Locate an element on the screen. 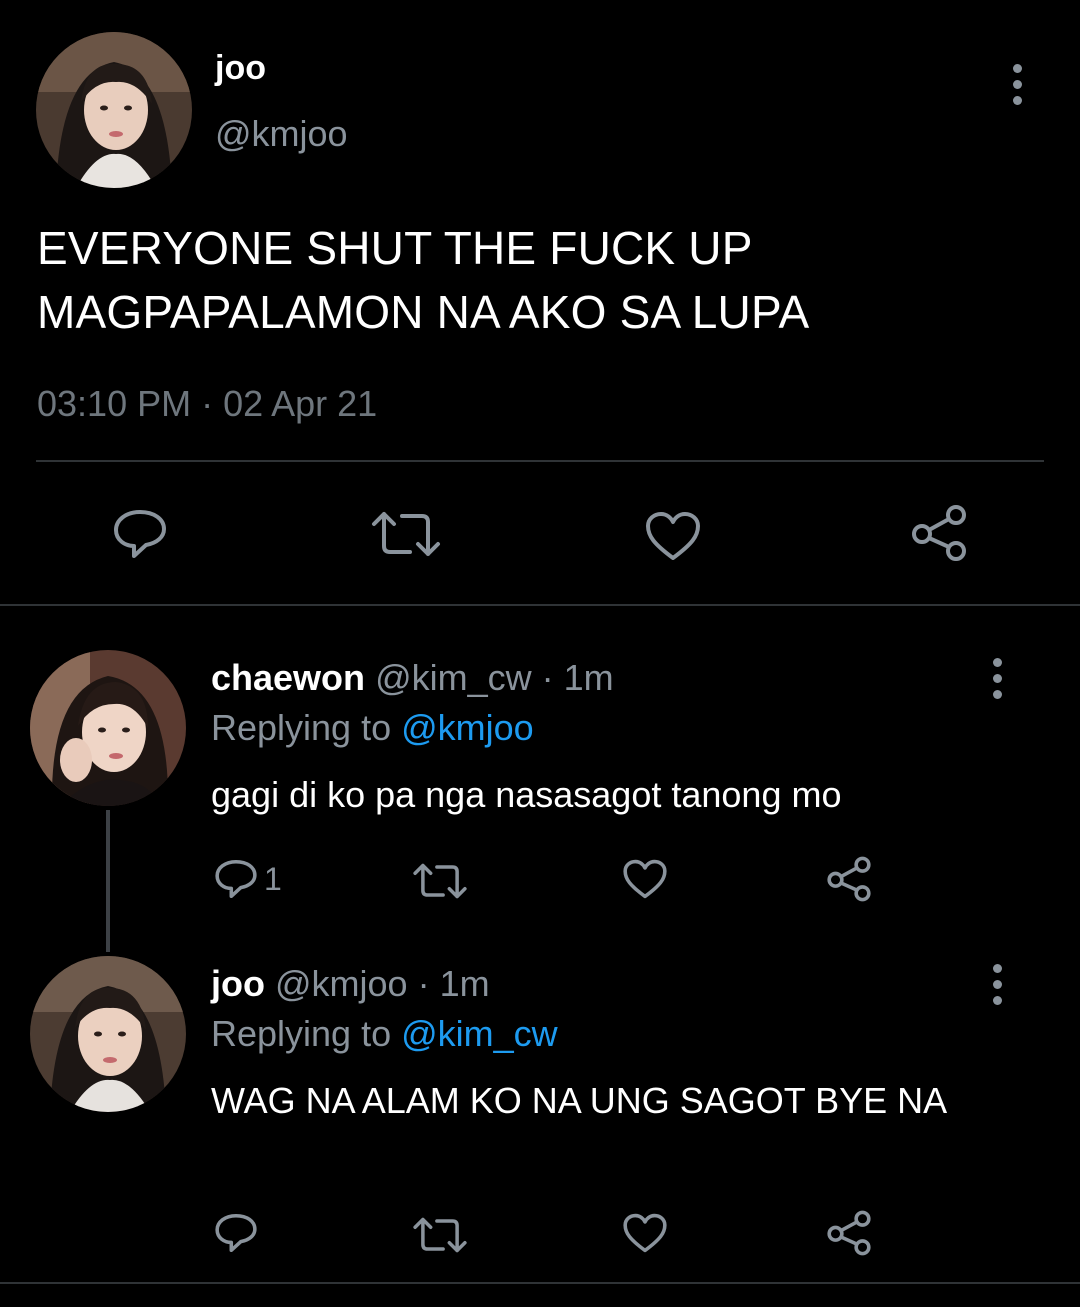 This screenshot has height=1307, width=1080. reply-header: chaewon @kim_cw · 1m is located at coordinates (412, 678).